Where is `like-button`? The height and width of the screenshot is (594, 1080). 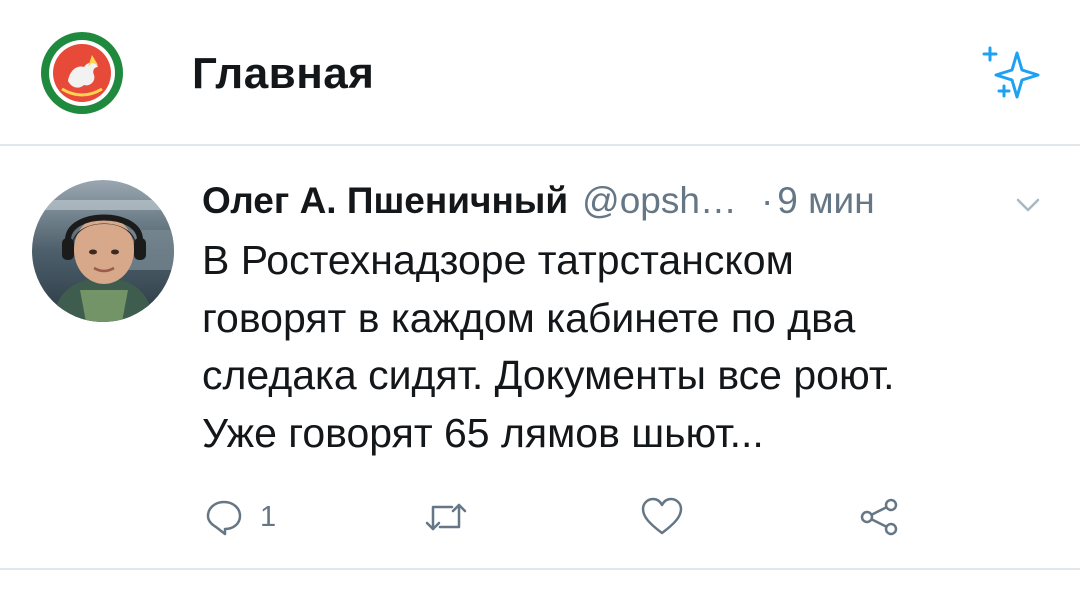
like-button is located at coordinates (662, 517).